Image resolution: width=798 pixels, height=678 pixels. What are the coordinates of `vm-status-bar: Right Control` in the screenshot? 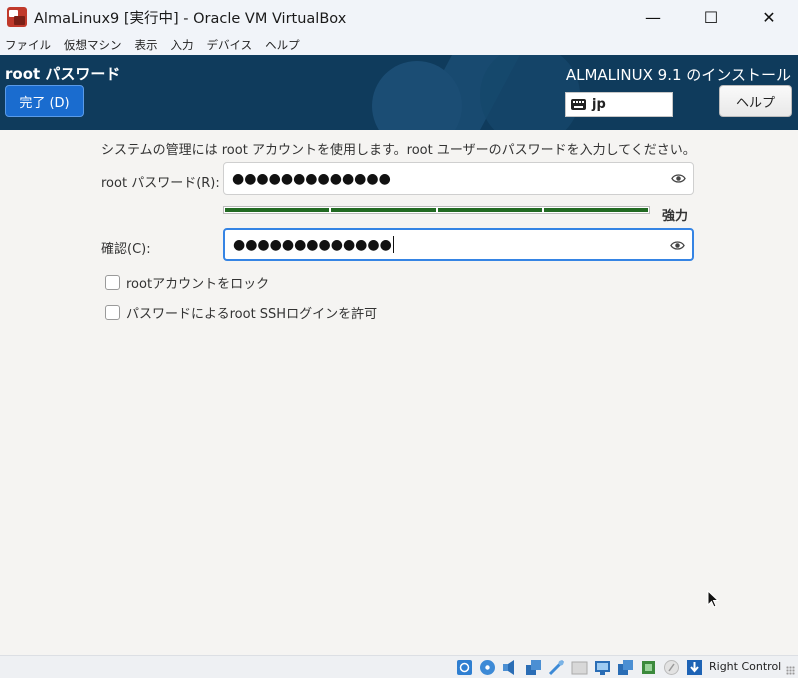 It's located at (399, 666).